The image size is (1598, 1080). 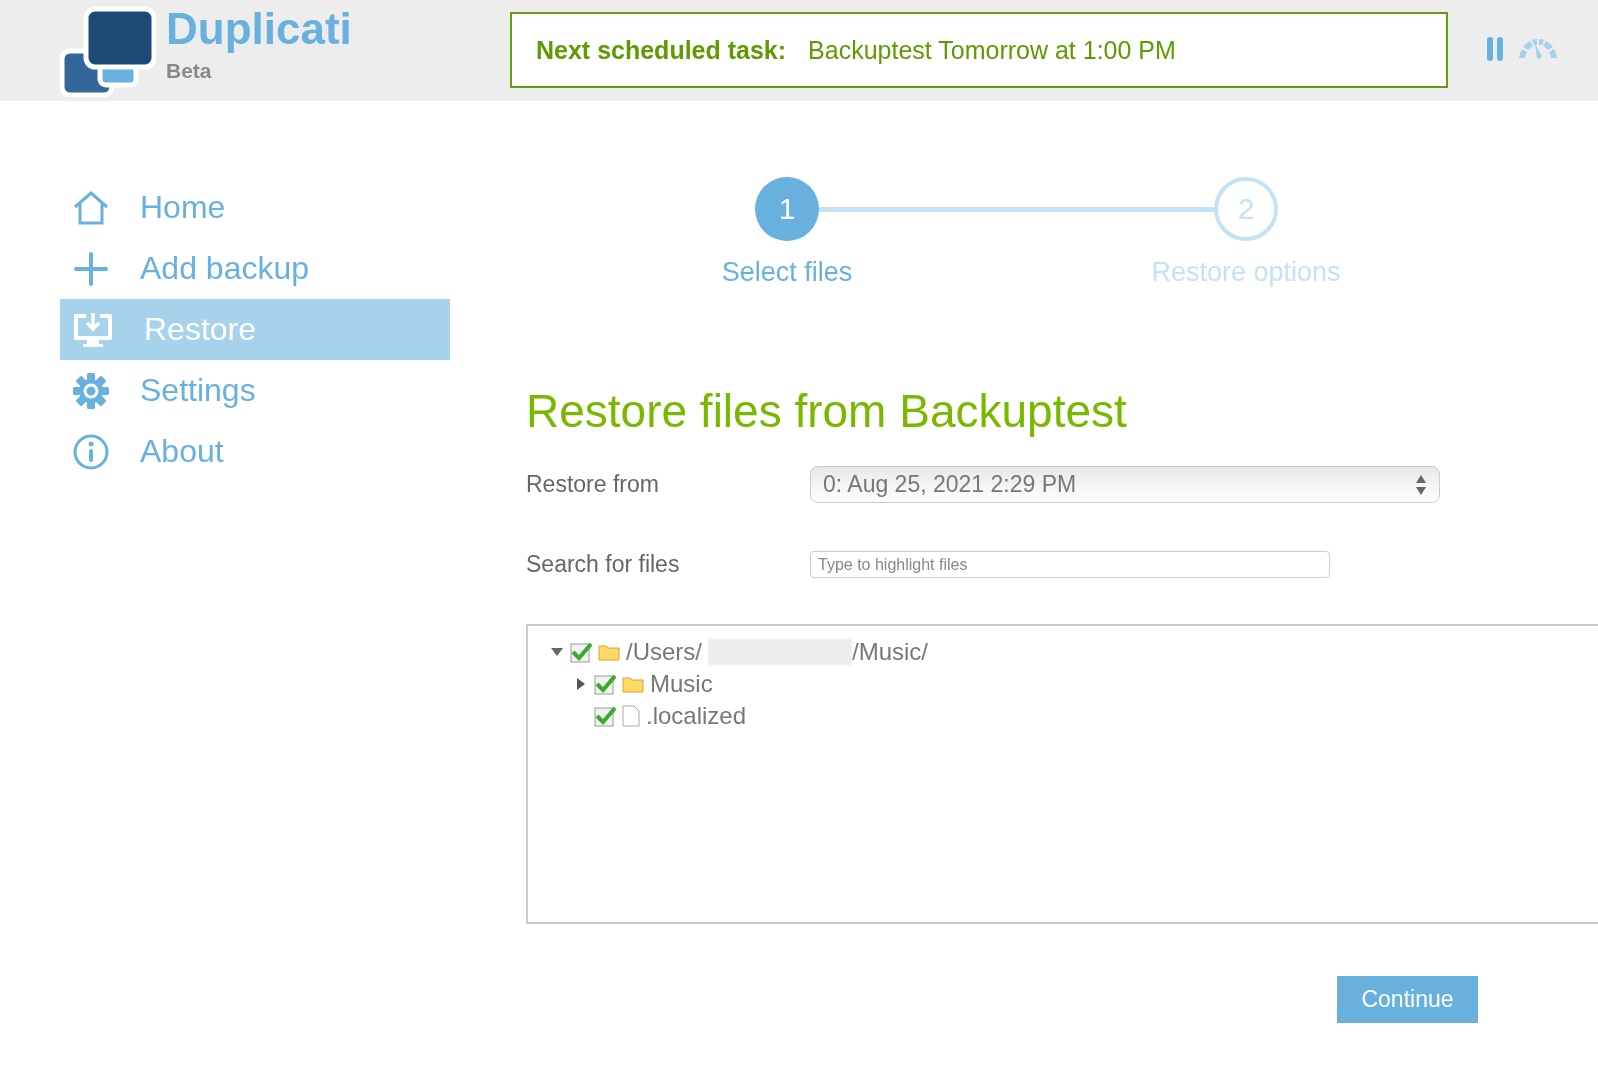 What do you see at coordinates (681, 684) in the screenshot?
I see `tree-item-label: Music` at bounding box center [681, 684].